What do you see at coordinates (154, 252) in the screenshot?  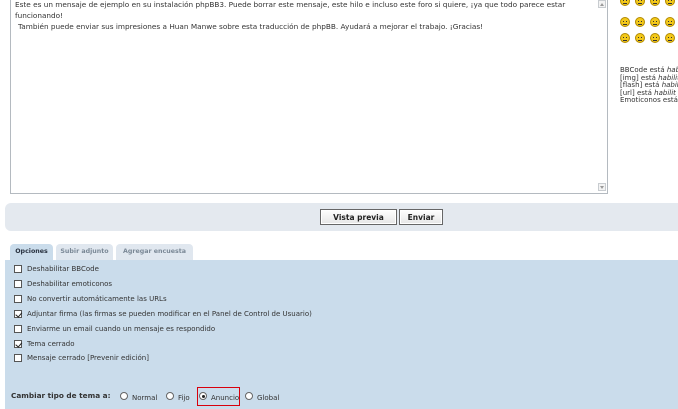 I see `tab-poll: Agregar encuesta` at bounding box center [154, 252].